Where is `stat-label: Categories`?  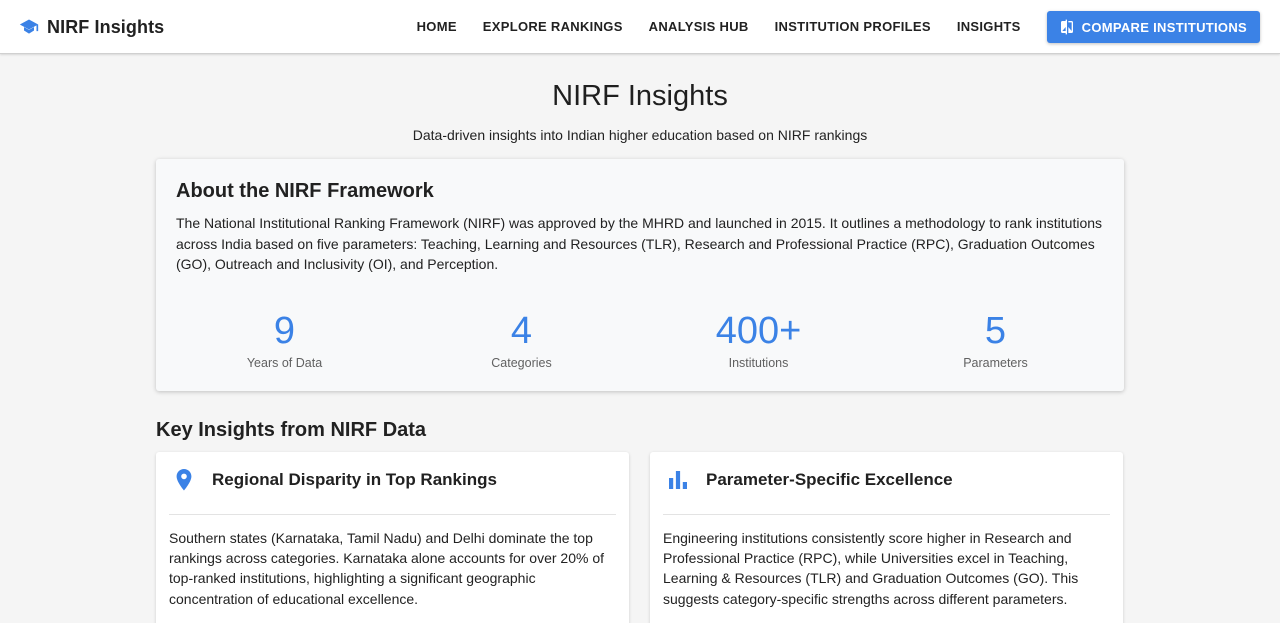 stat-label: Categories is located at coordinates (521, 363).